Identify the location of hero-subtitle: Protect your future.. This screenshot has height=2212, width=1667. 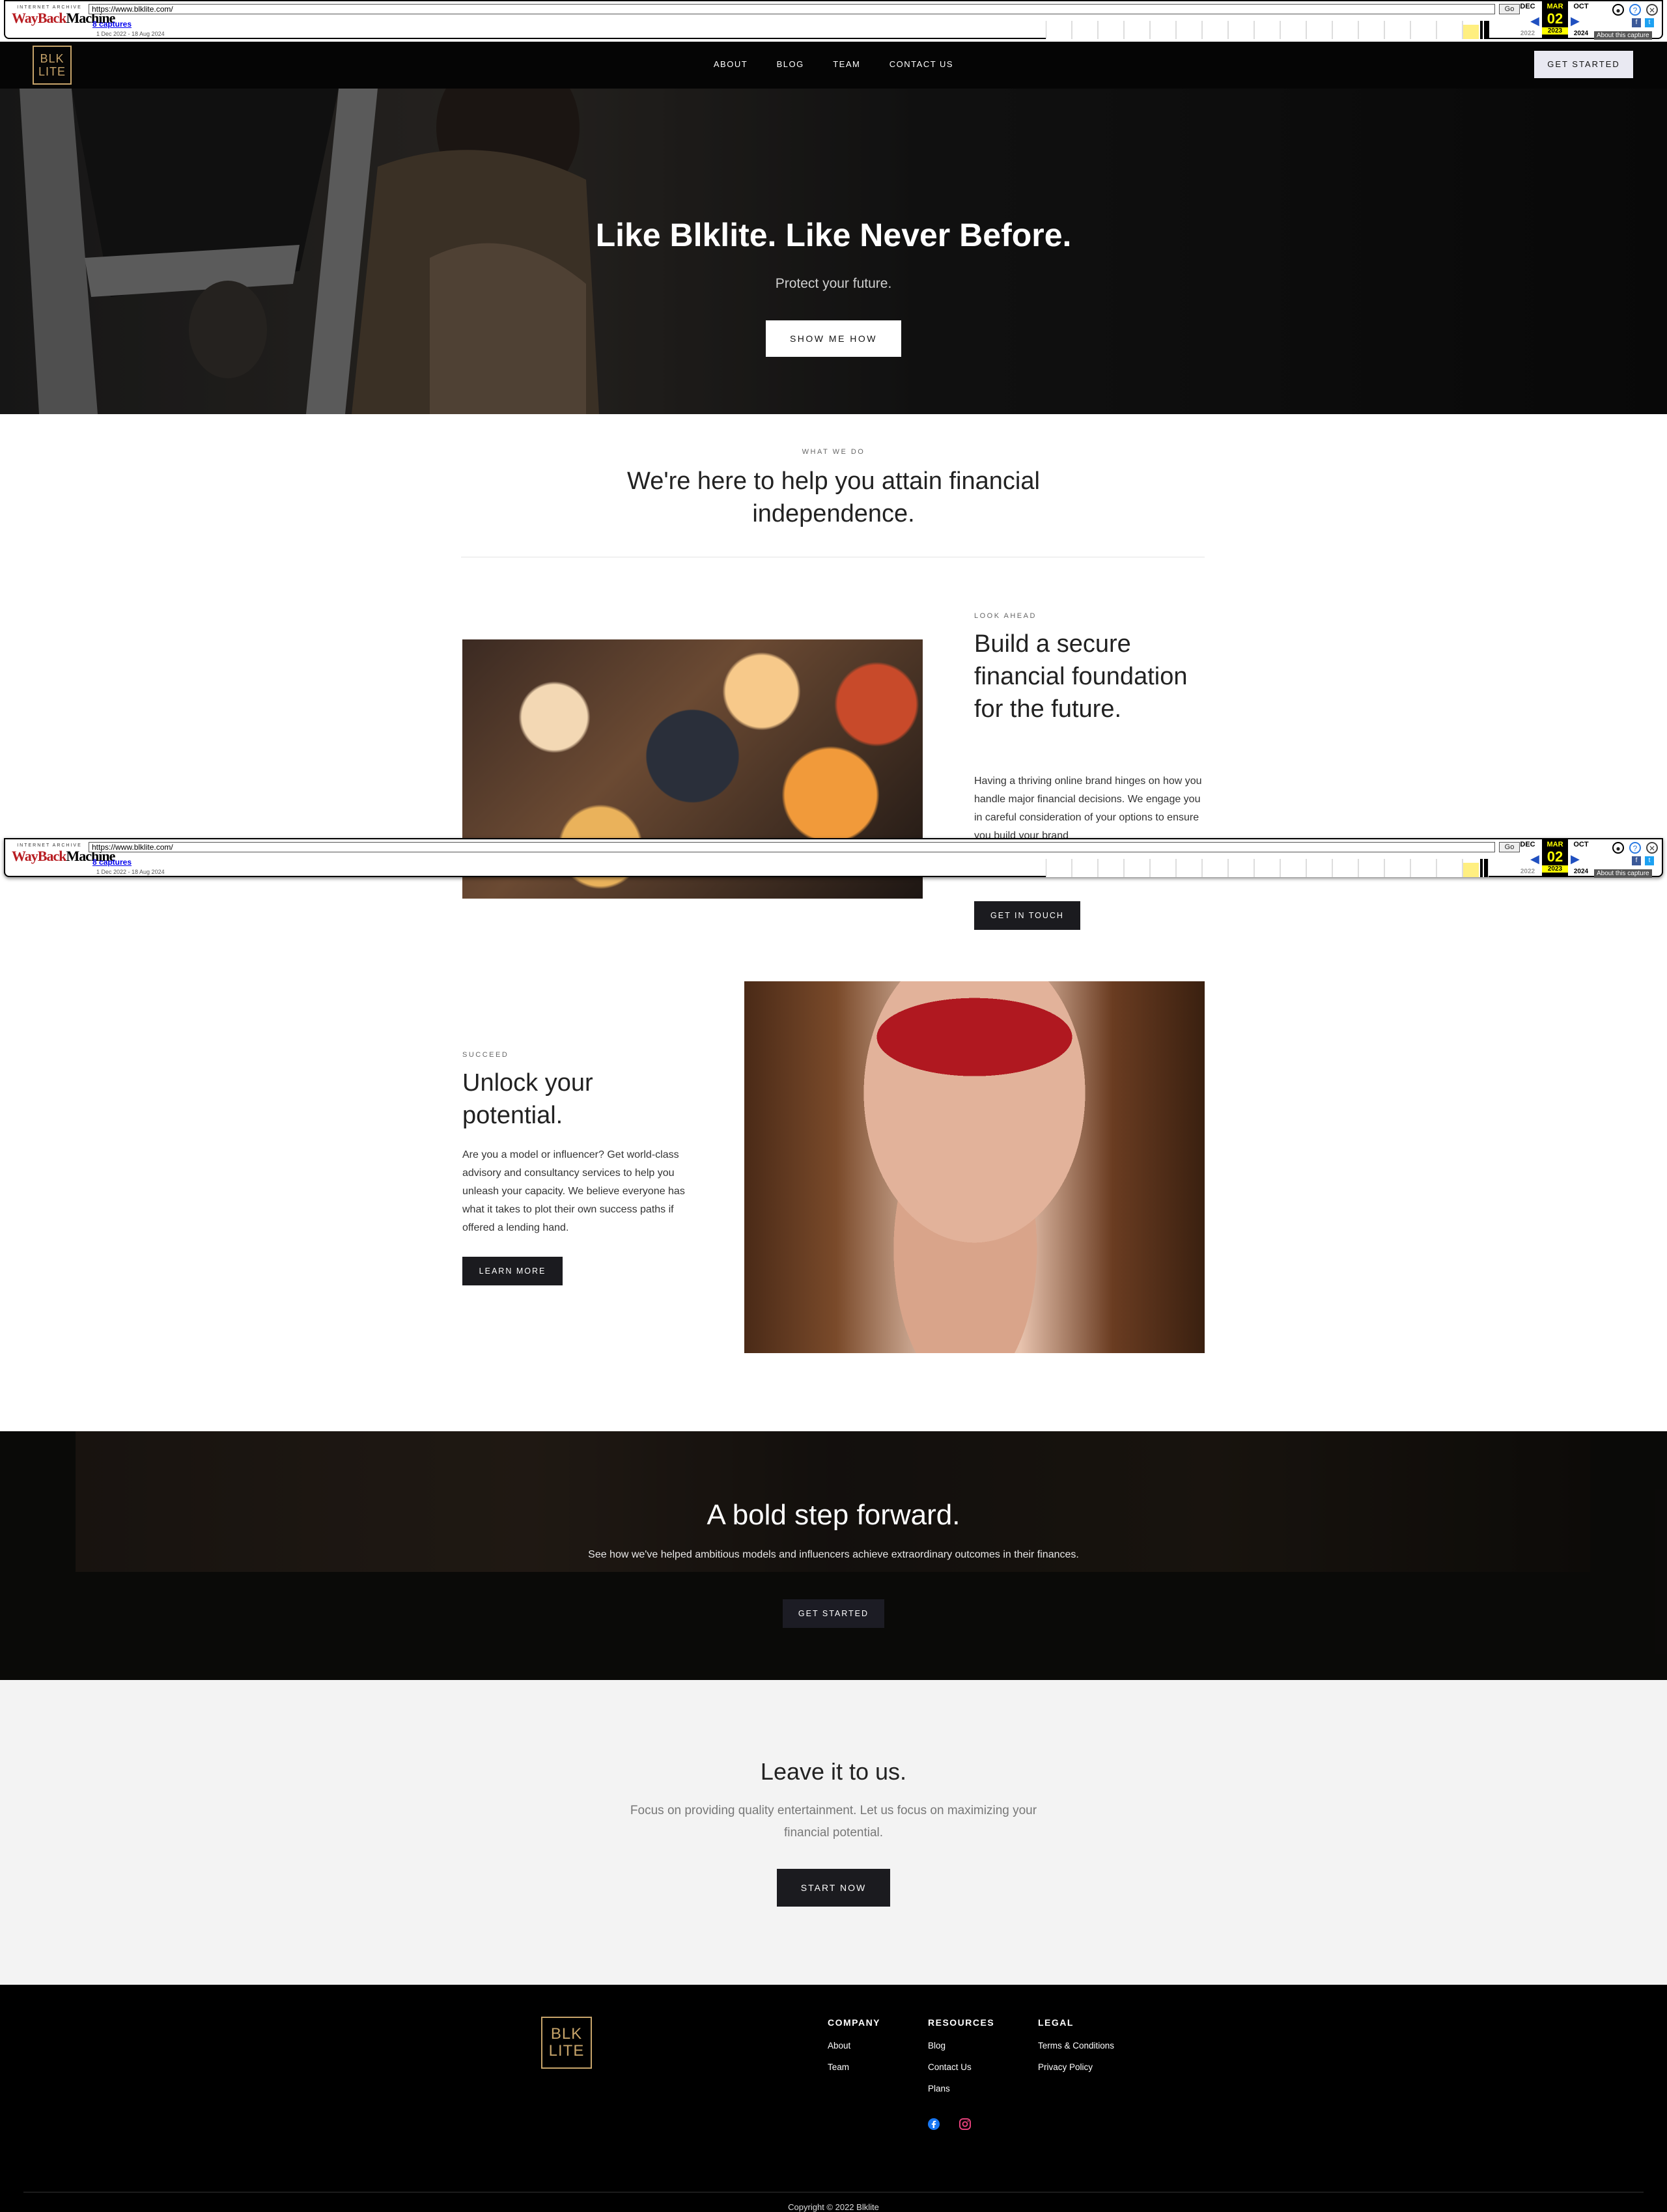
(833, 283).